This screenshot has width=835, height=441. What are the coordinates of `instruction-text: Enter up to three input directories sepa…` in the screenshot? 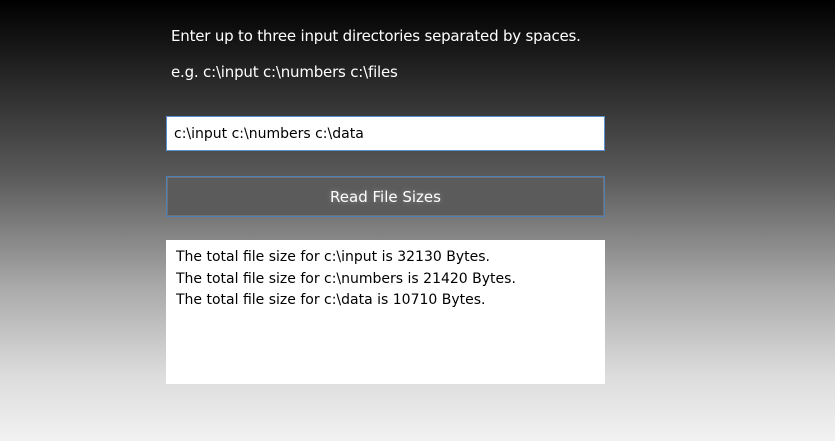 It's located at (376, 36).